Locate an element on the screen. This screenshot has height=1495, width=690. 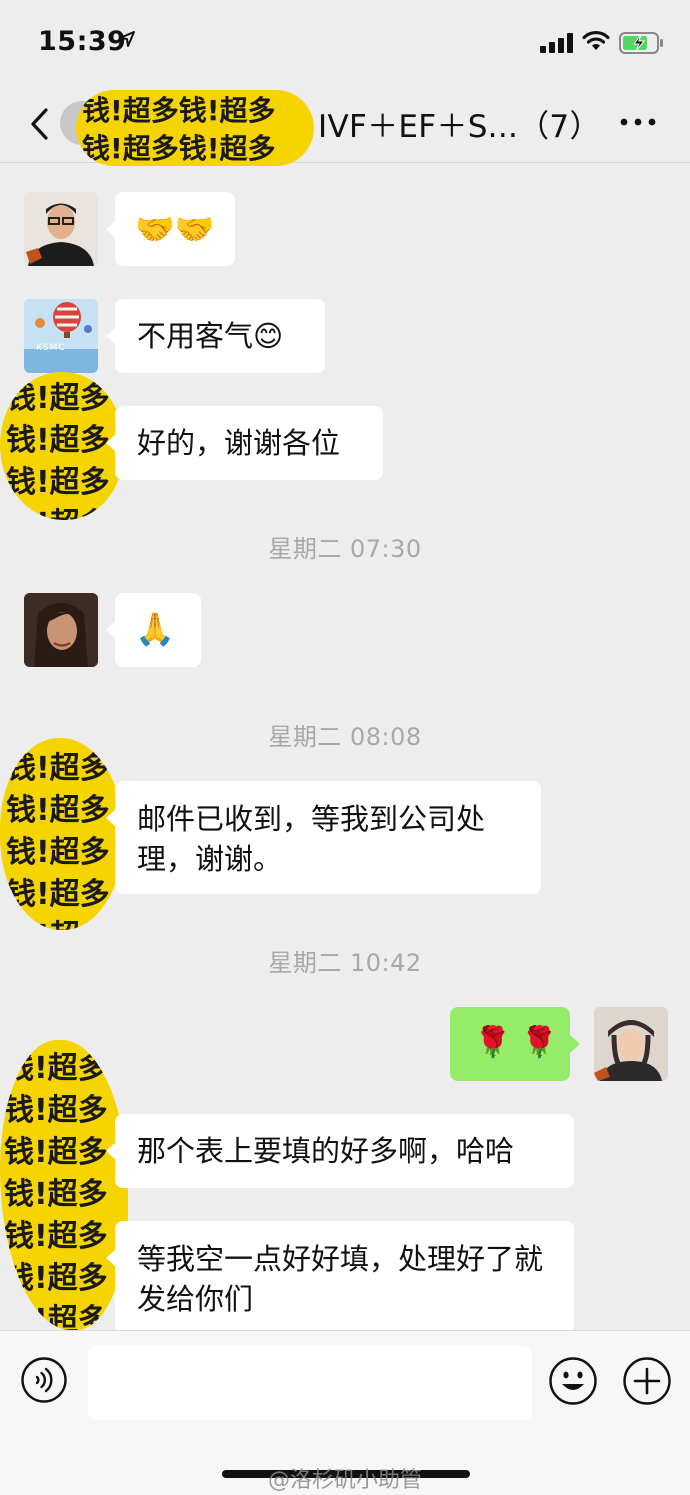
message-bubble: 好的，谢谢各位 is located at coordinates (244, 443).